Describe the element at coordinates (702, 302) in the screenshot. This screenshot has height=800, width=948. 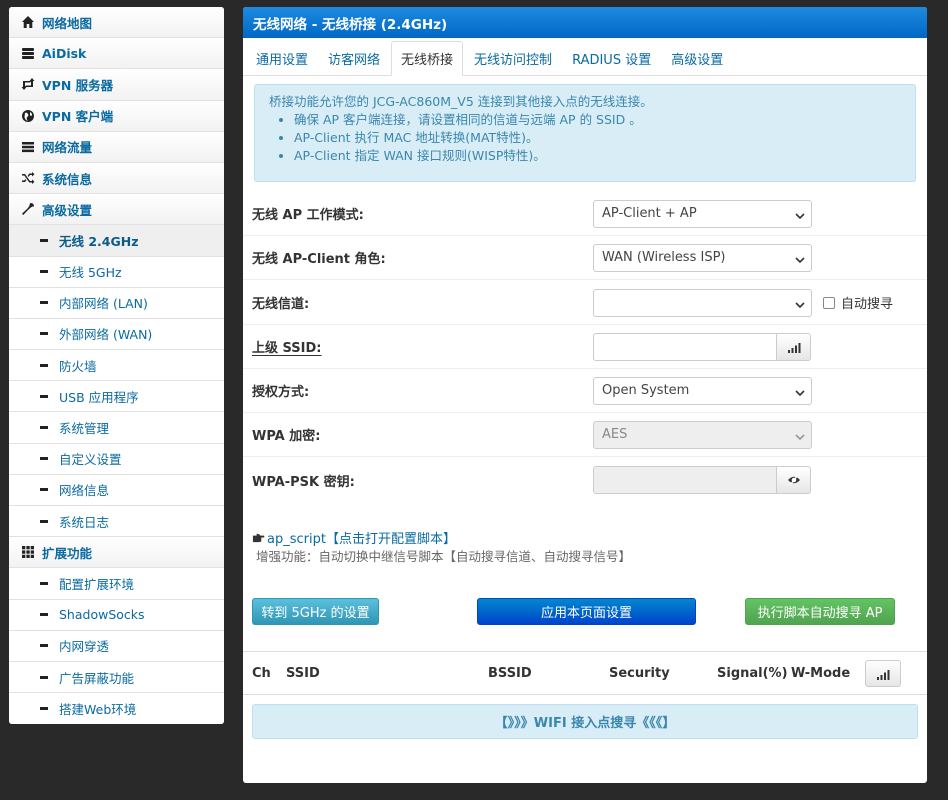
I see `channel-select` at that location.